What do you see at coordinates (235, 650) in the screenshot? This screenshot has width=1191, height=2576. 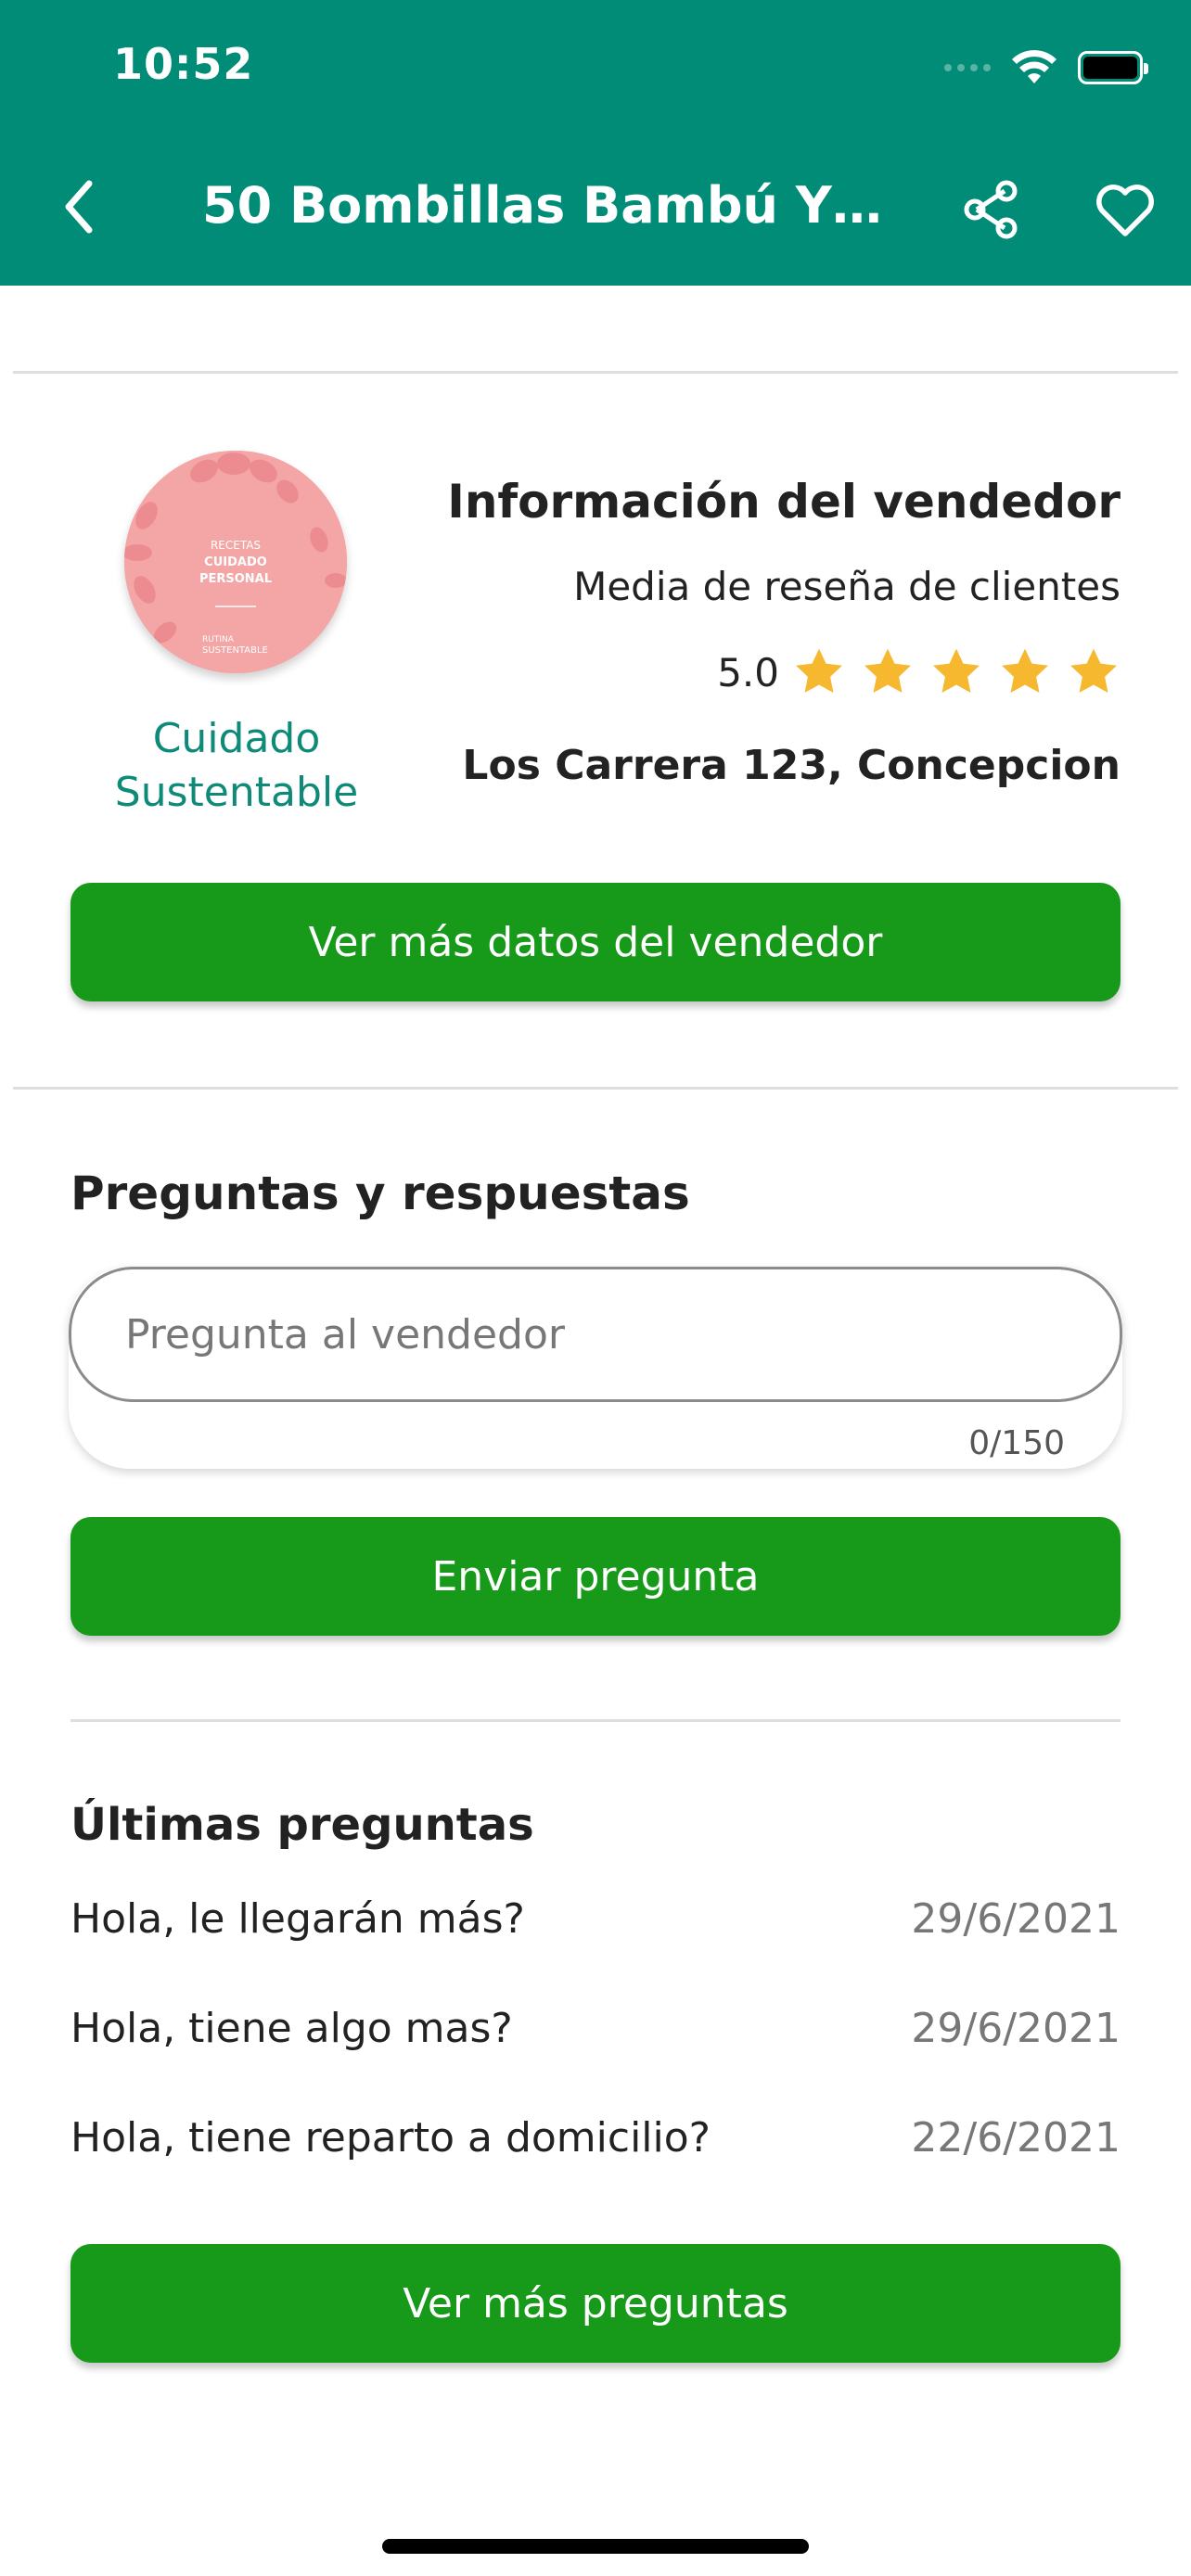 I see `logo-brand-line2: SUSTENTABLE` at bounding box center [235, 650].